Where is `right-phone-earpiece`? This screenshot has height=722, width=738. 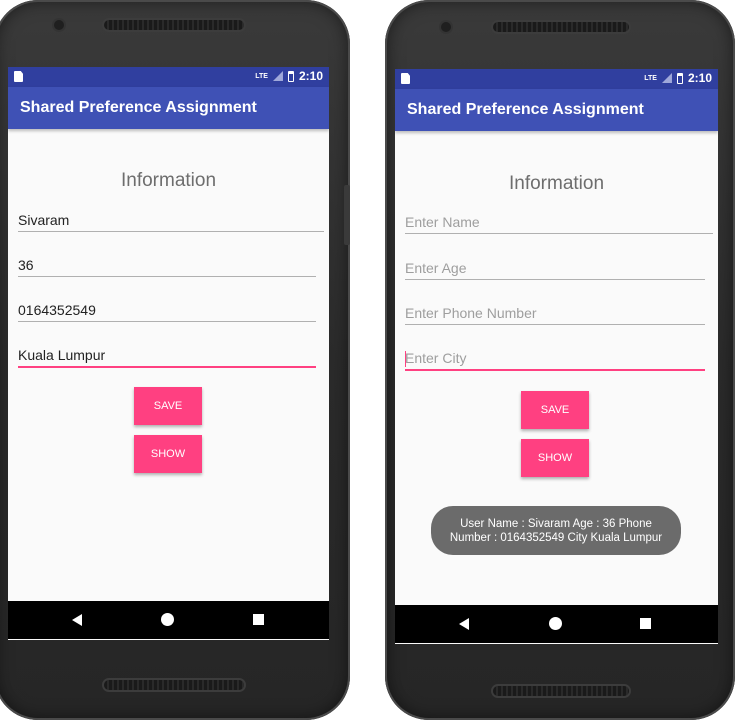 right-phone-earpiece is located at coordinates (561, 27).